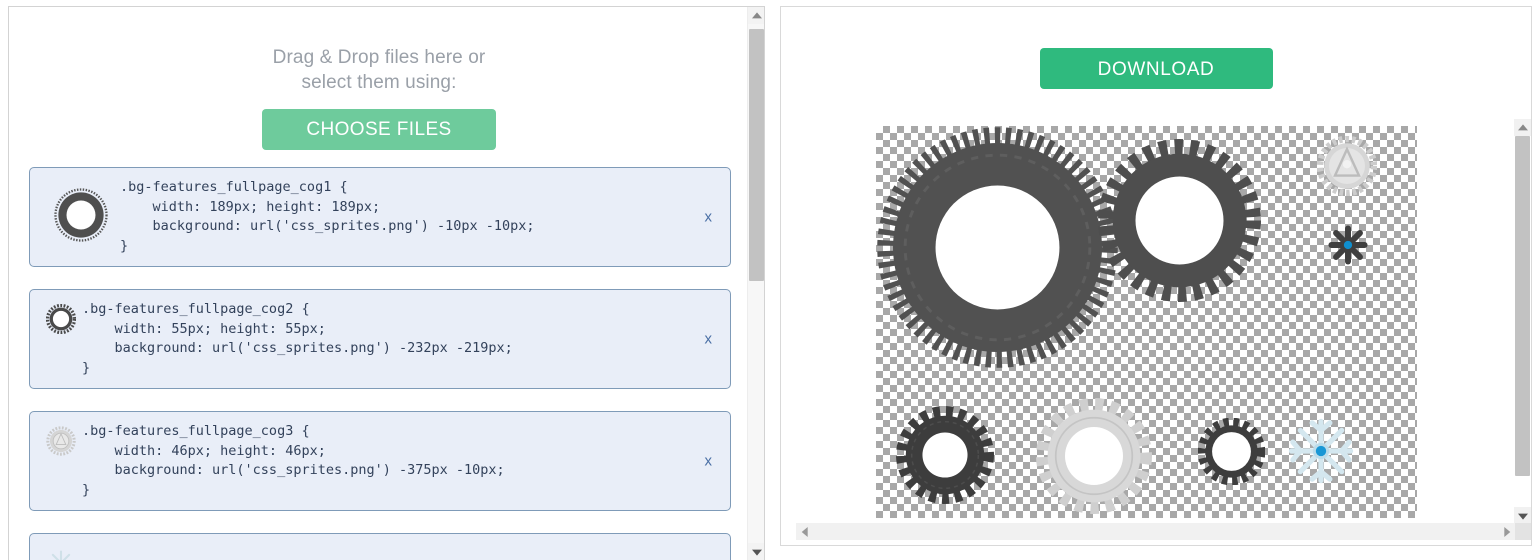 The height and width of the screenshot is (560, 1538). What do you see at coordinates (1523, 531) in the screenshot?
I see `scrollbar-corner` at bounding box center [1523, 531].